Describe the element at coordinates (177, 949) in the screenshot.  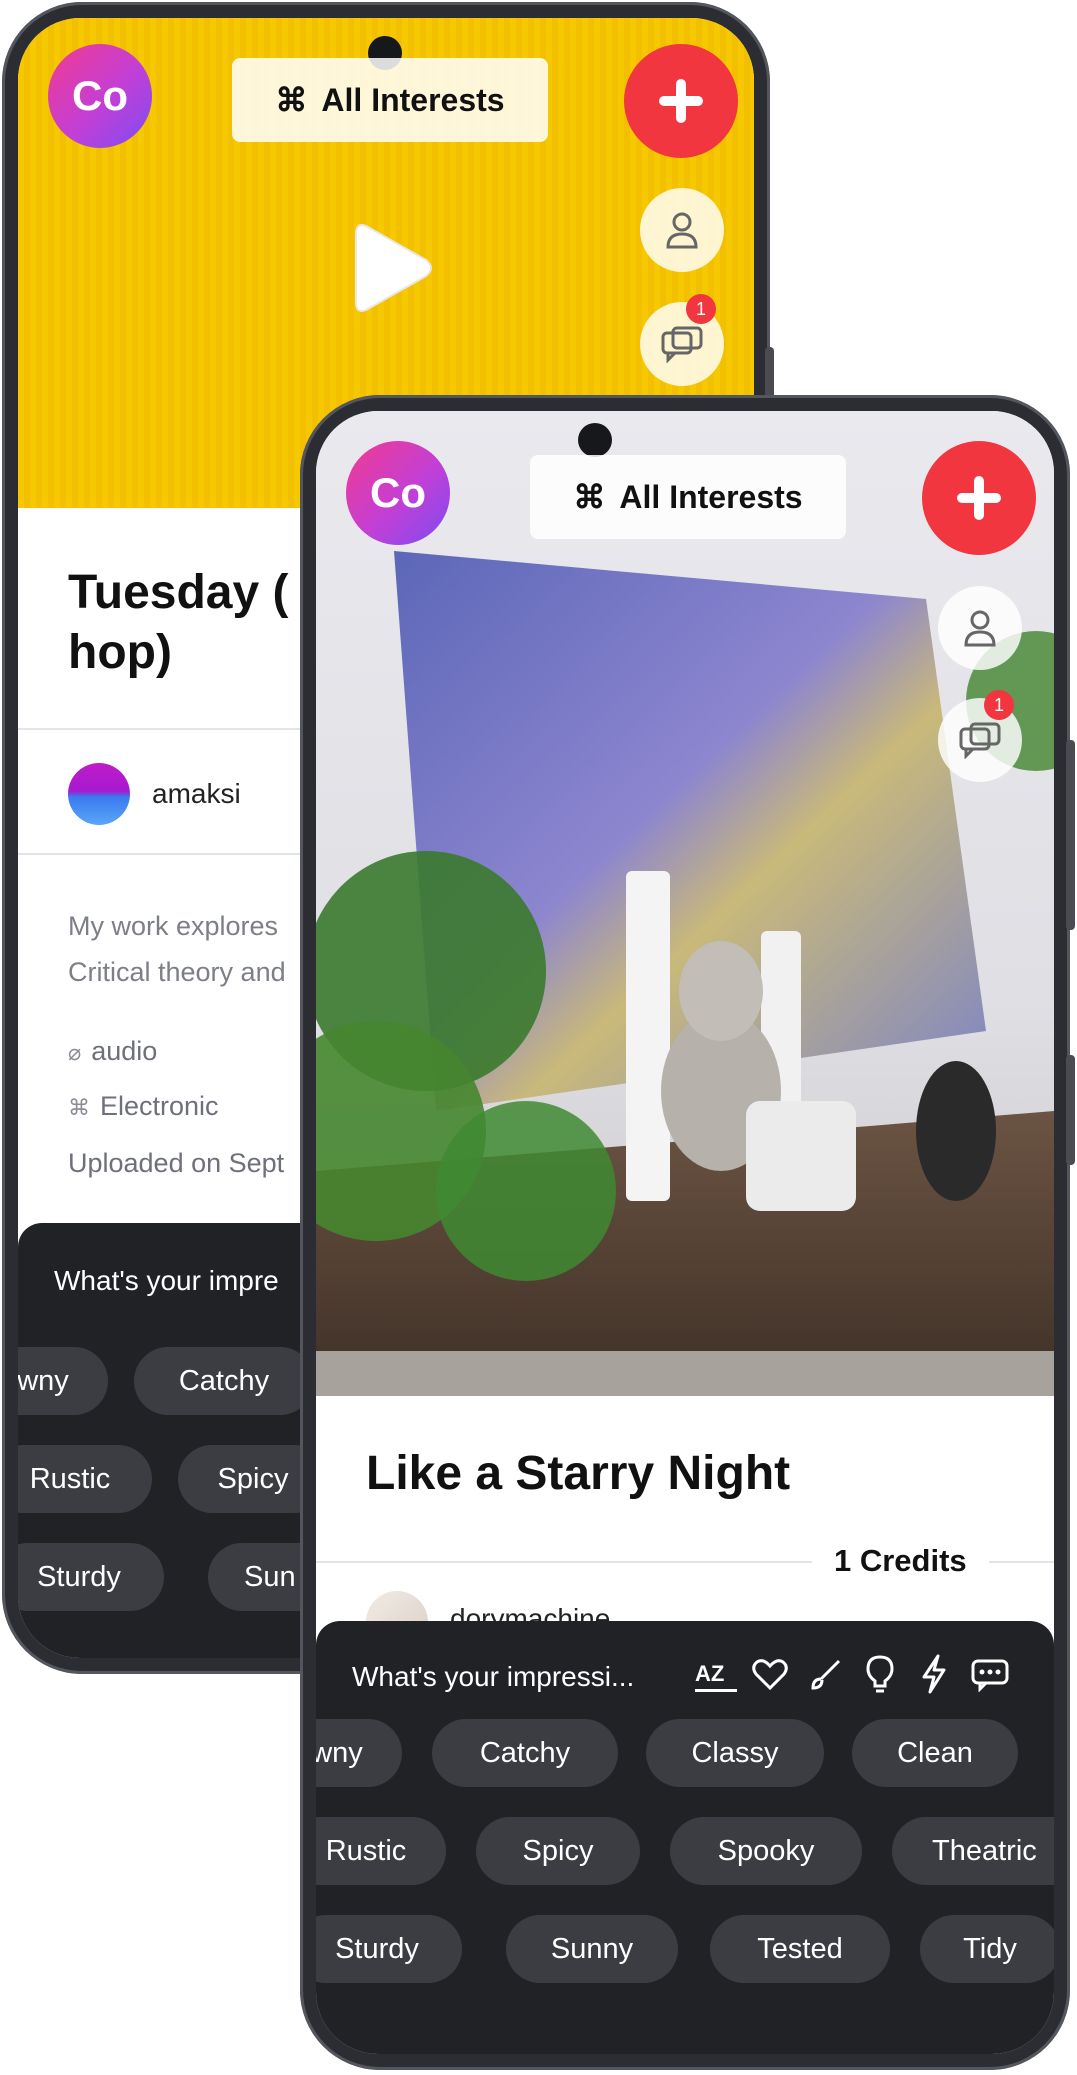
I see `description: My work explores Critical theory and` at that location.